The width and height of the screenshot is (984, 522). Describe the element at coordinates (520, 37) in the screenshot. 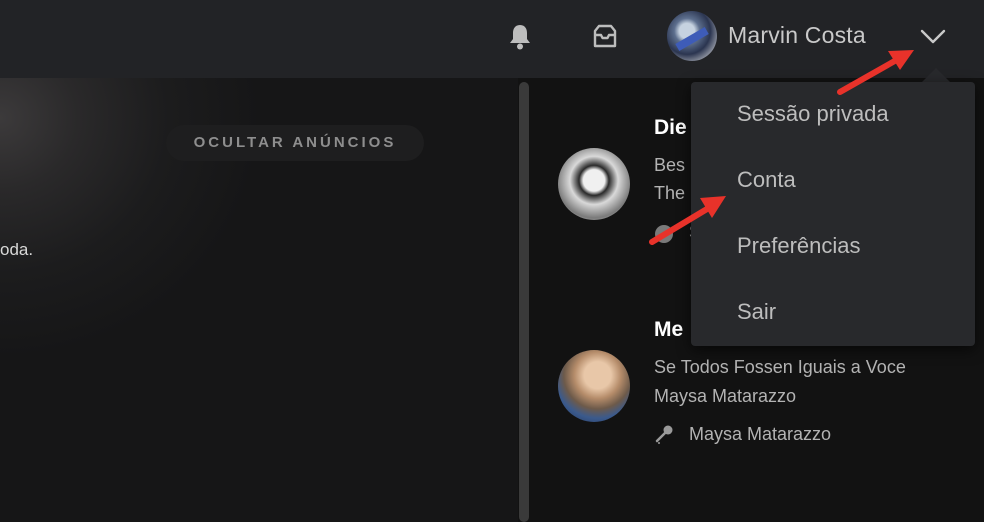

I see `bell-icon` at that location.